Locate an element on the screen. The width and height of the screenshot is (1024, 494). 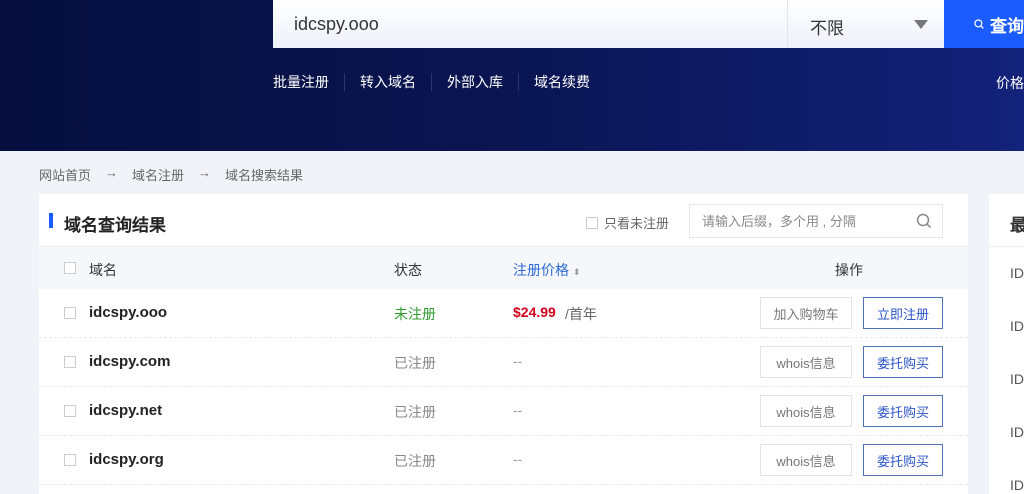
suffix-select-value: 不限 is located at coordinates (827, 28).